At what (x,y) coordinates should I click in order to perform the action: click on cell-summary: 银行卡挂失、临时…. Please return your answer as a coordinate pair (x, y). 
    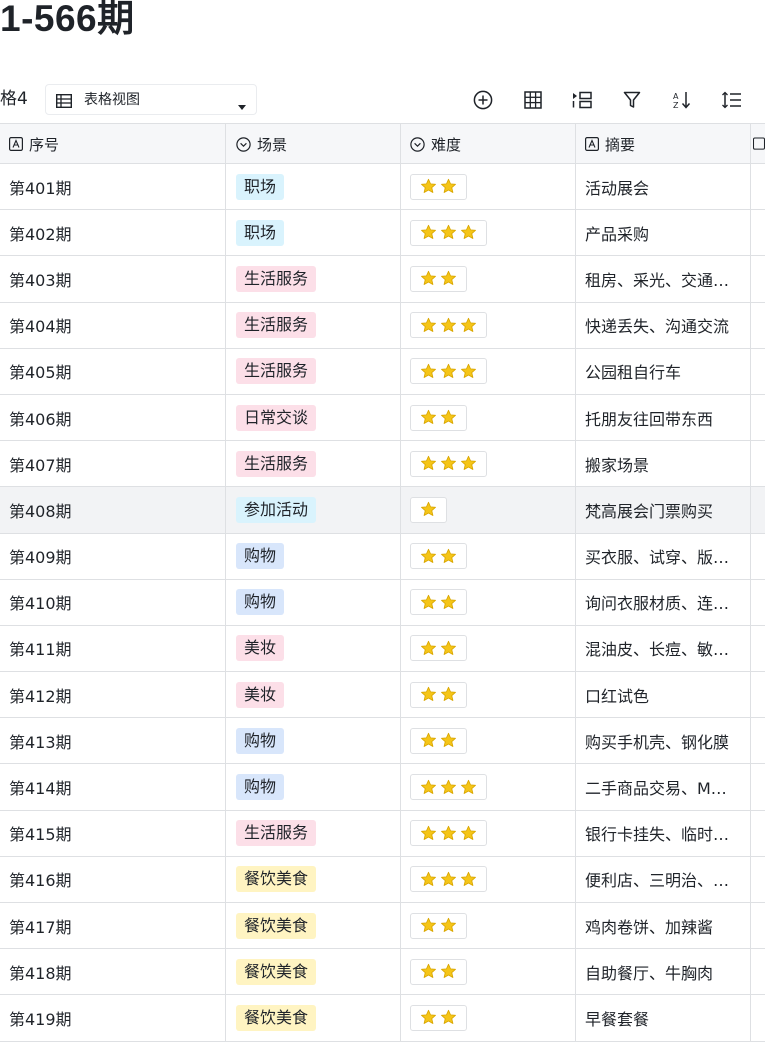
    Looking at the image, I should click on (663, 833).